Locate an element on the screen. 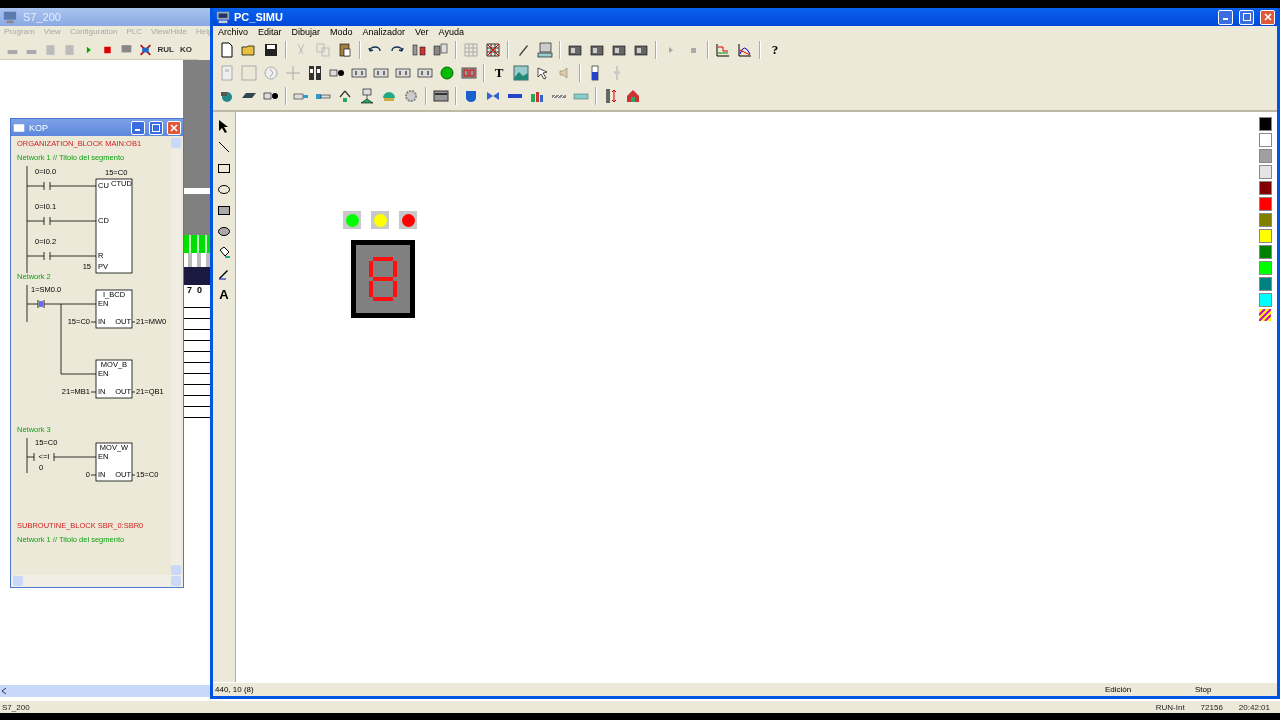 The image size is (1280, 720). text-tool-button: T is located at coordinates (499, 72).